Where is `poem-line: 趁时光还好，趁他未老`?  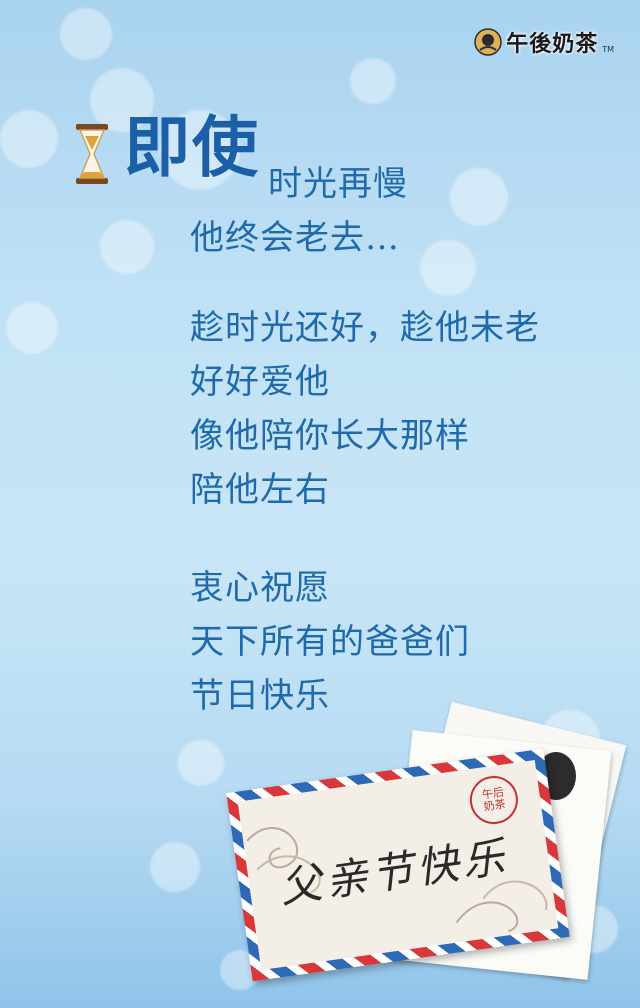 poem-line: 趁时光还好，趁他未老 is located at coordinates (365, 328).